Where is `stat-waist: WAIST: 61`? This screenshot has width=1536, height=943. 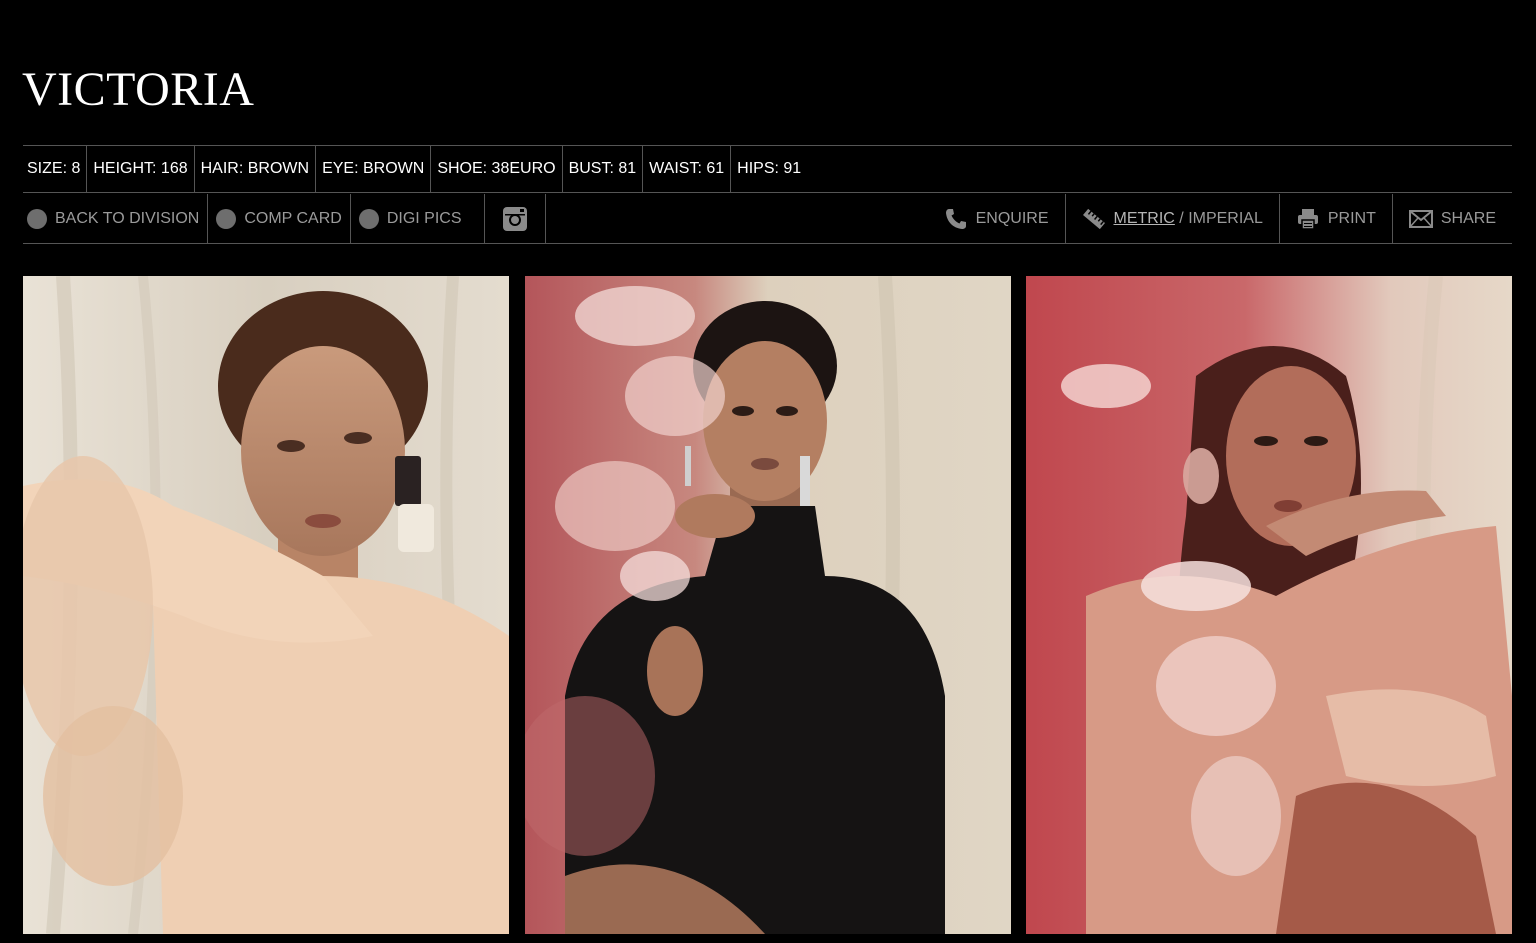
stat-waist: WAIST: 61 is located at coordinates (687, 169).